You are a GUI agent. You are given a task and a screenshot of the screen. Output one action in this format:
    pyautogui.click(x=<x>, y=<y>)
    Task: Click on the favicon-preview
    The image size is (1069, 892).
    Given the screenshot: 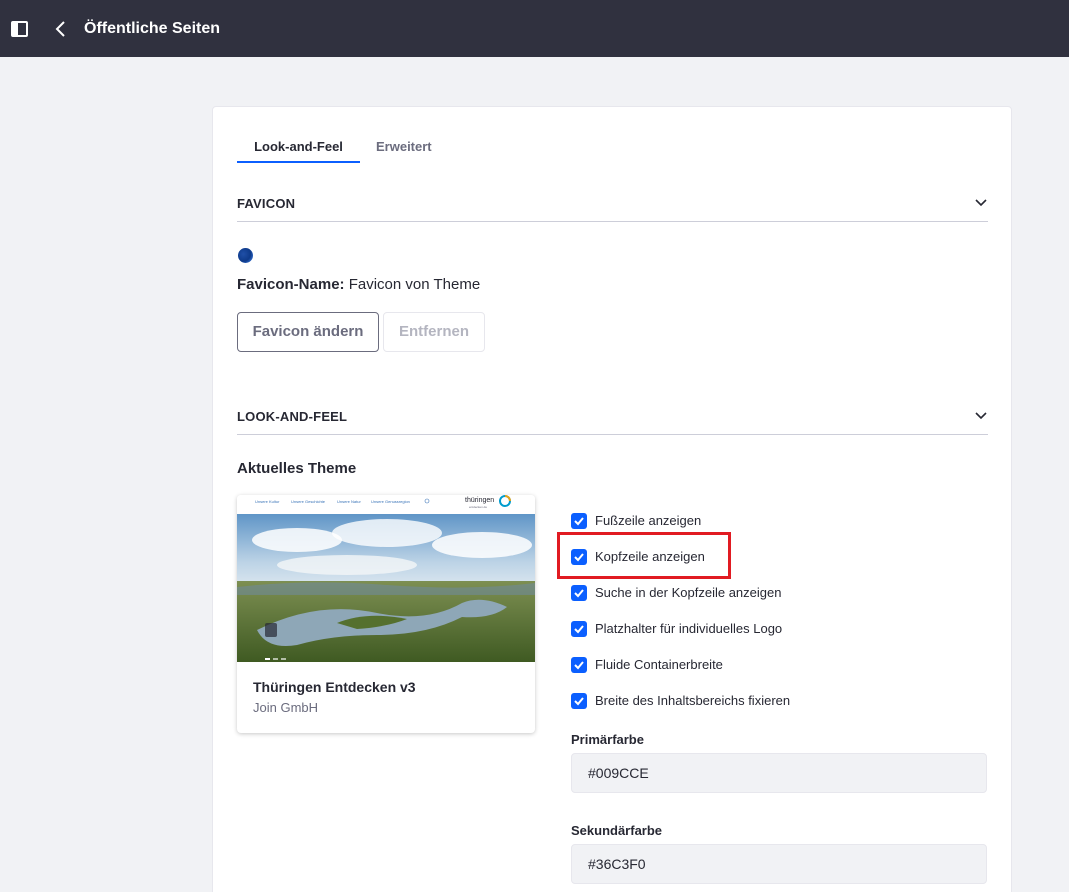 What is the action you would take?
    pyautogui.click(x=245, y=255)
    